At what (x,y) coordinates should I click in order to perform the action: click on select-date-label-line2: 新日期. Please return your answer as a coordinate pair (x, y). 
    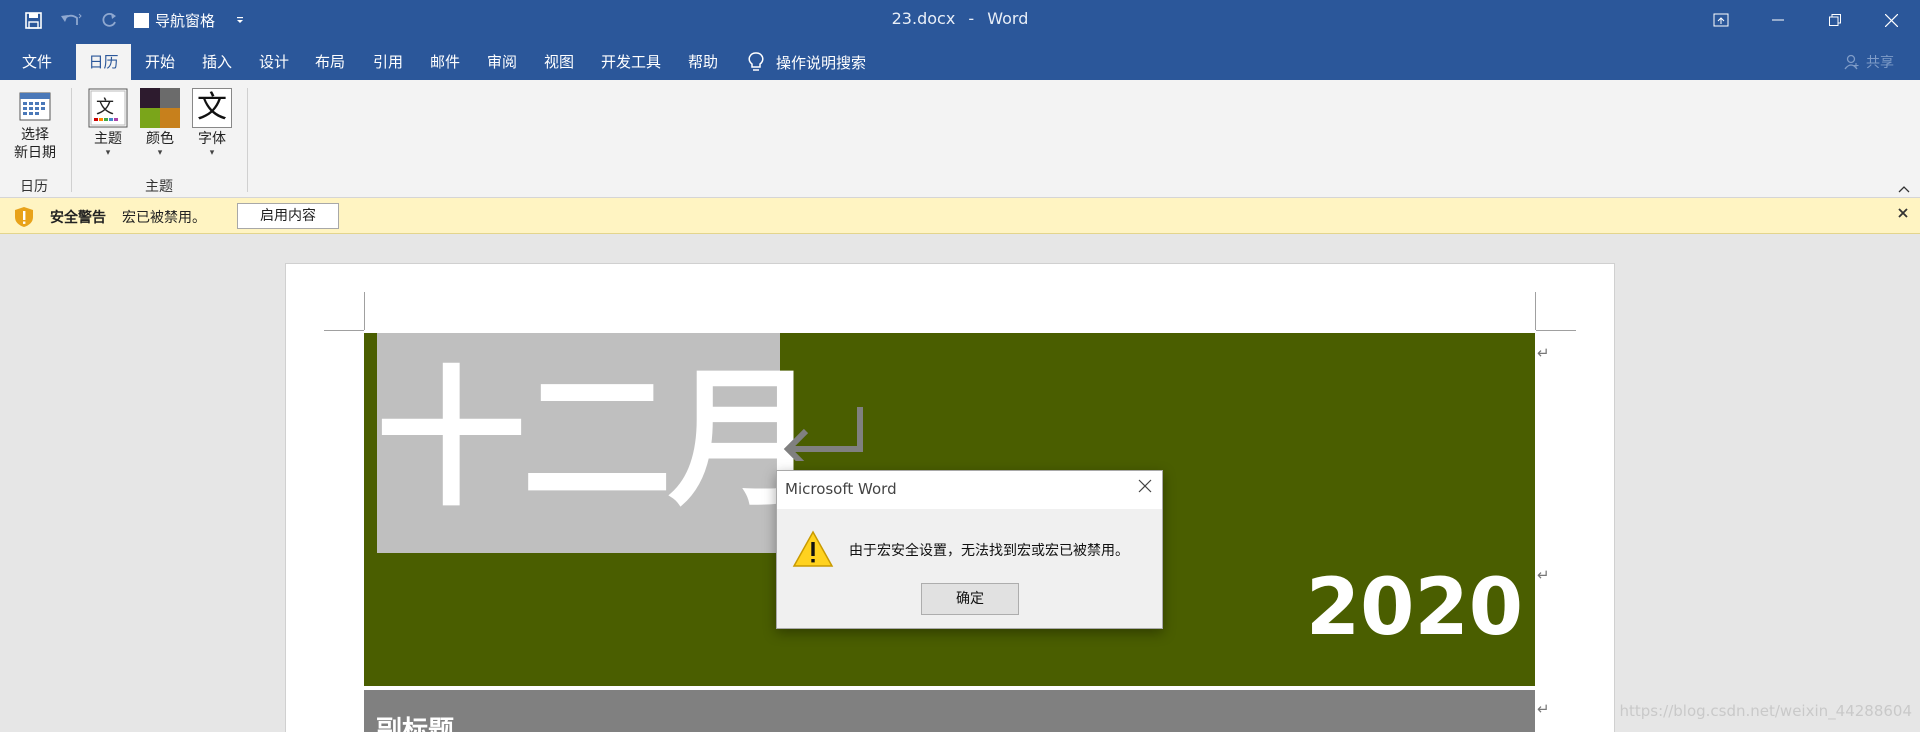
    Looking at the image, I should click on (35, 153).